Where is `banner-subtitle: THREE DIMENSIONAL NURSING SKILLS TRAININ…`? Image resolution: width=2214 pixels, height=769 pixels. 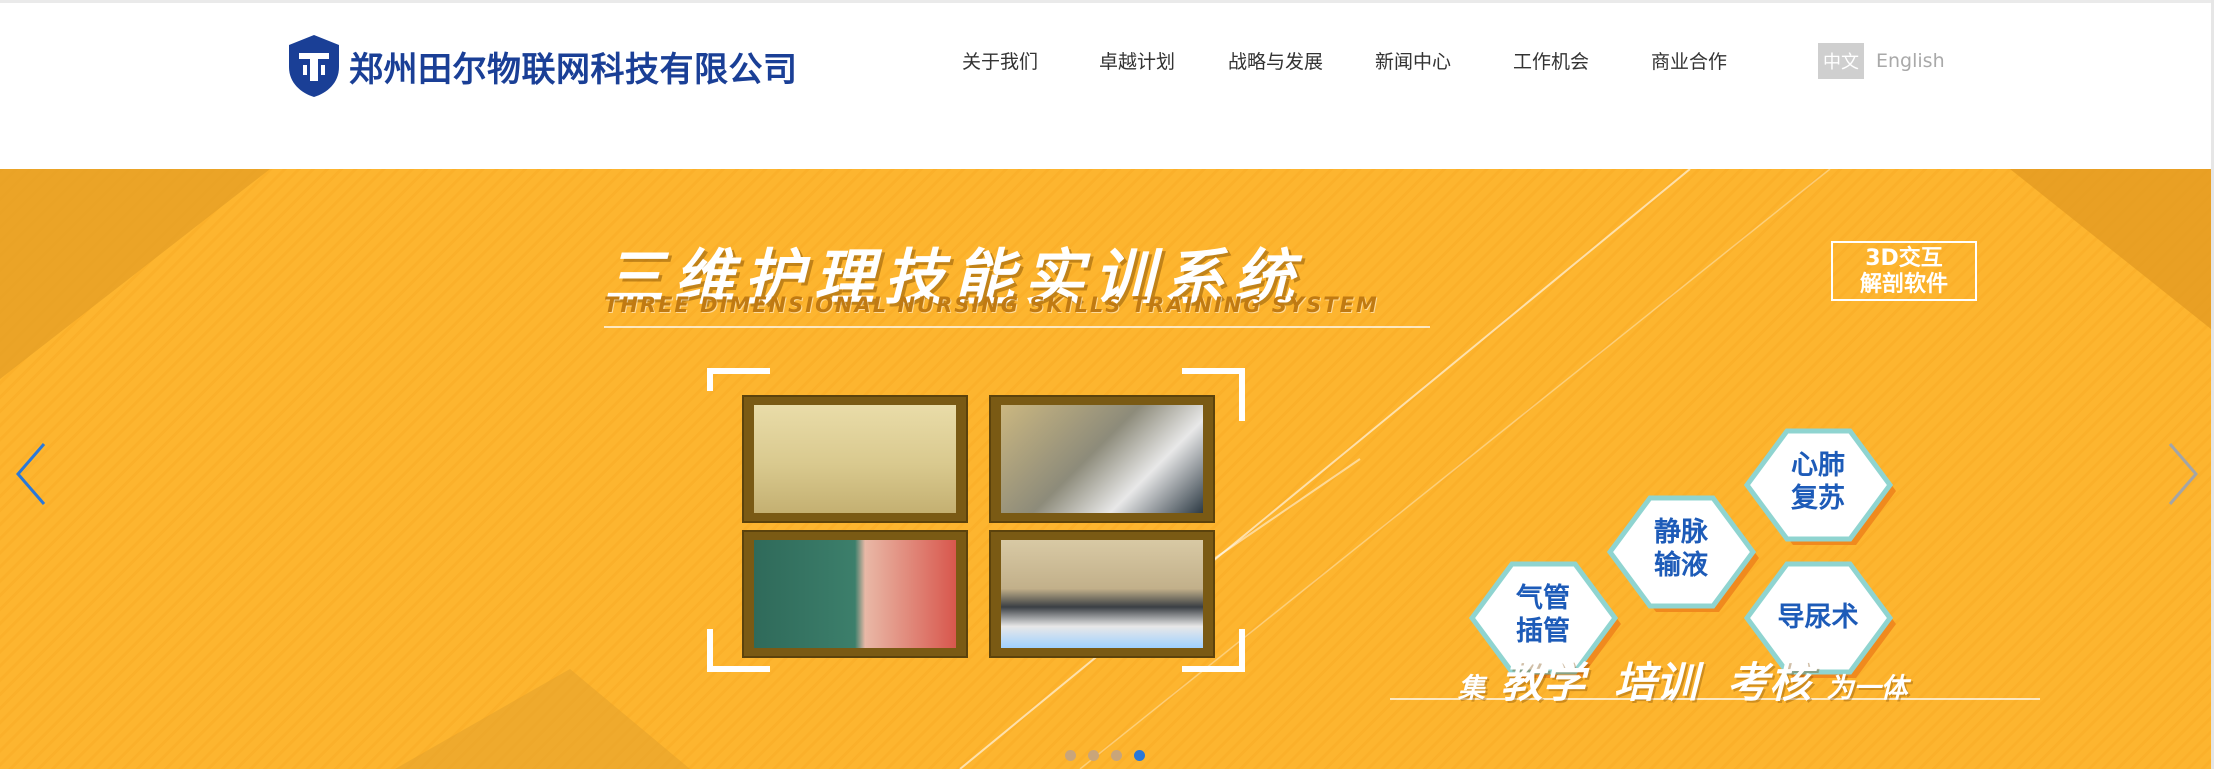
banner-subtitle: THREE DIMENSIONAL NURSING SKILLS TRAININ… is located at coordinates (991, 305).